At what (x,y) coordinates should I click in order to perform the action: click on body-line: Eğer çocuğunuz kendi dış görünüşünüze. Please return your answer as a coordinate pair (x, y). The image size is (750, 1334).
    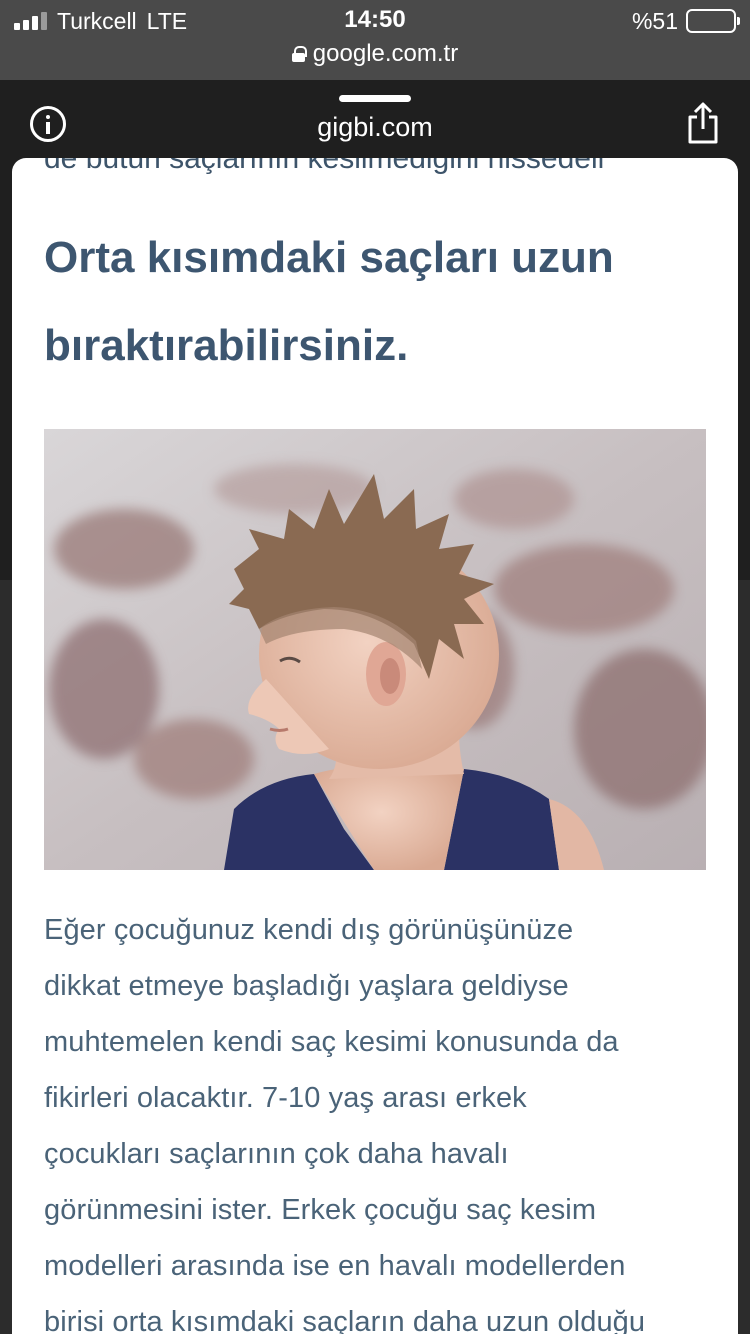
    Looking at the image, I should click on (309, 930).